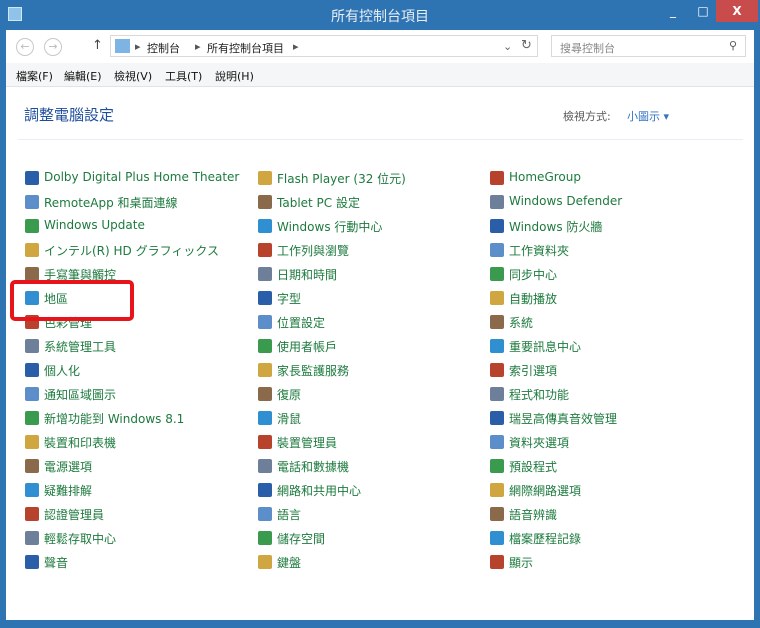  Describe the element at coordinates (521, 323) in the screenshot. I see `item-label: 系統` at that location.